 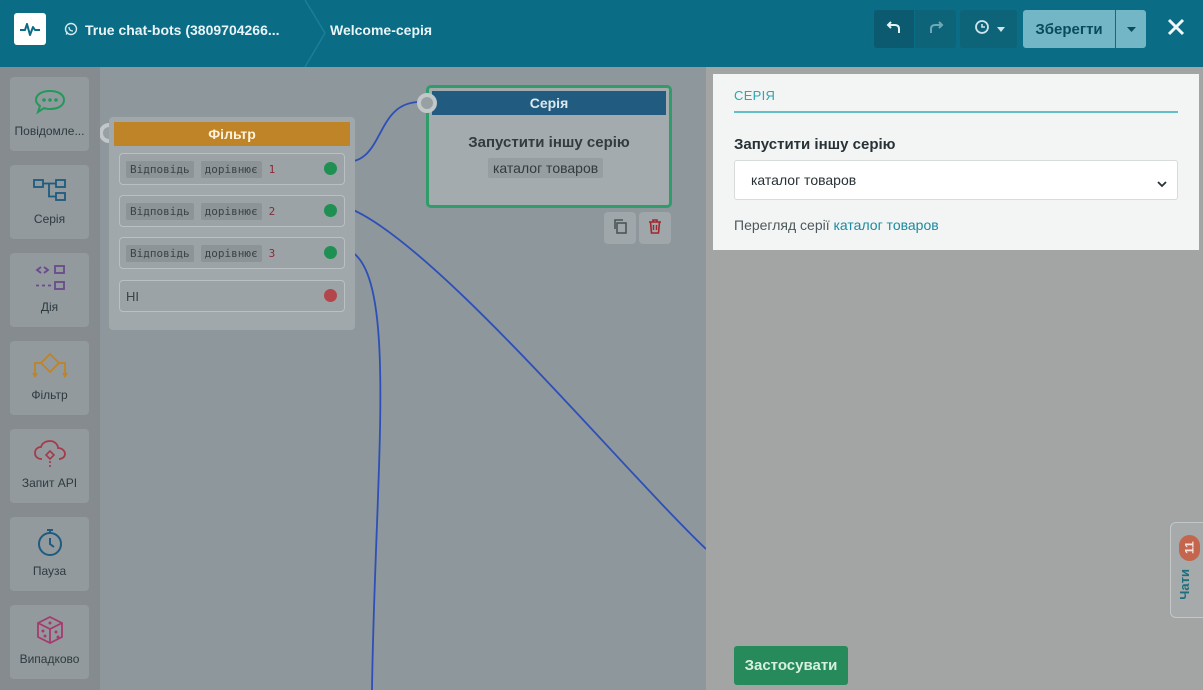 I want to click on filter-condition-row: Відповідь дорівнює 2, so click(x=232, y=211).